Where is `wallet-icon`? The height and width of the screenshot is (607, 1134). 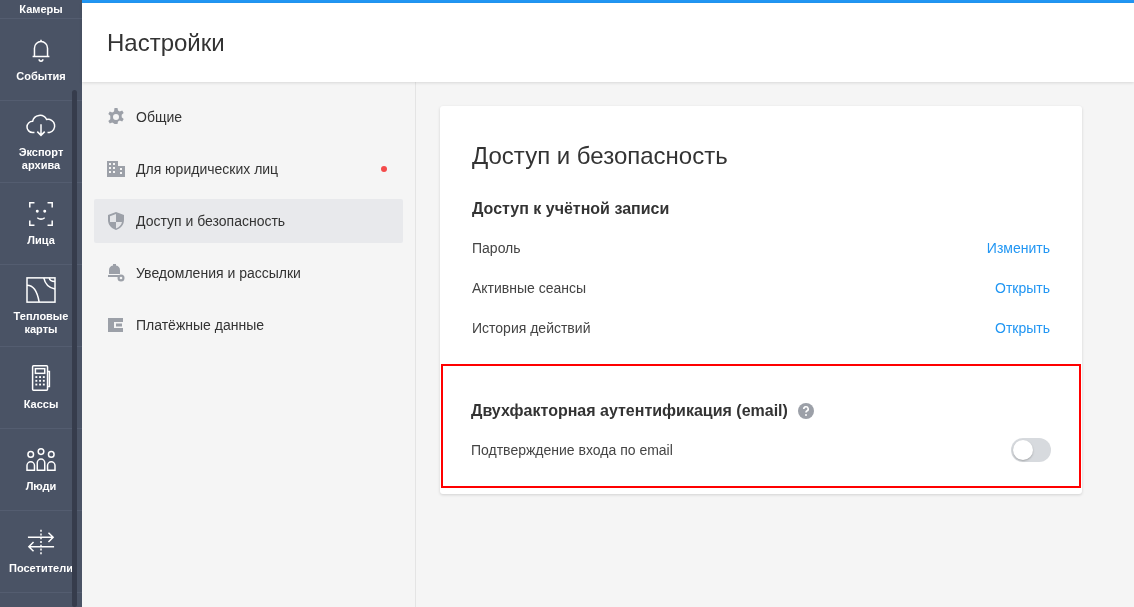
wallet-icon is located at coordinates (116, 325).